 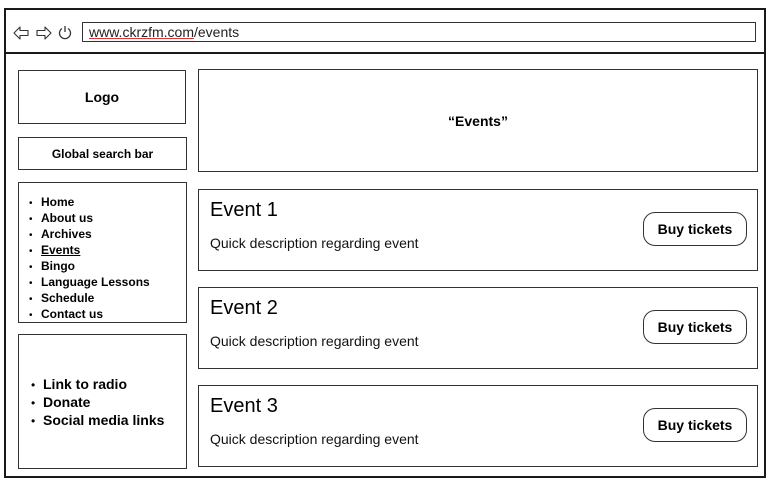 What do you see at coordinates (67, 218) in the screenshot?
I see `nav-link-about-us: About us` at bounding box center [67, 218].